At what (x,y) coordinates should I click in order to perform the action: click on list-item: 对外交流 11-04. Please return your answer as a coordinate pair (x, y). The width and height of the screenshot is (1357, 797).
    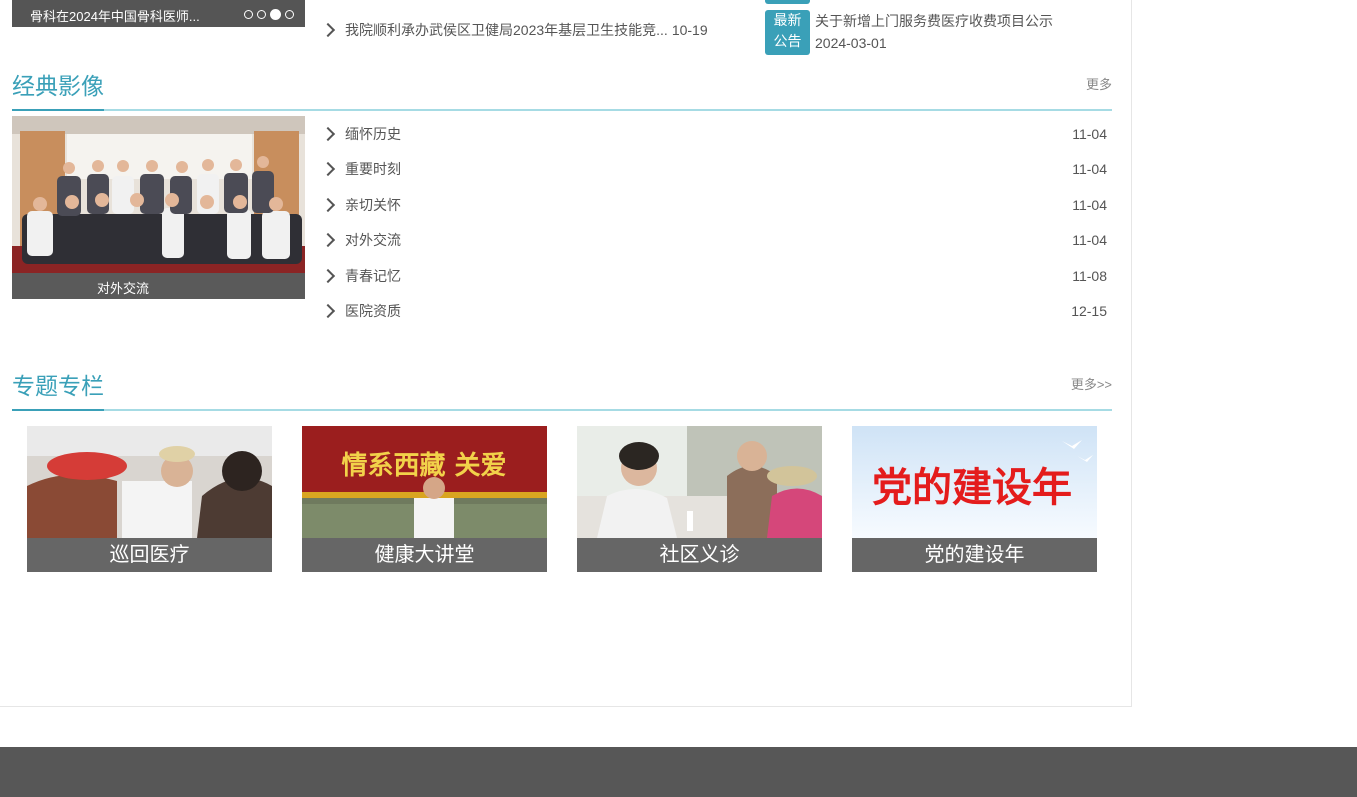
    Looking at the image, I should click on (713, 241).